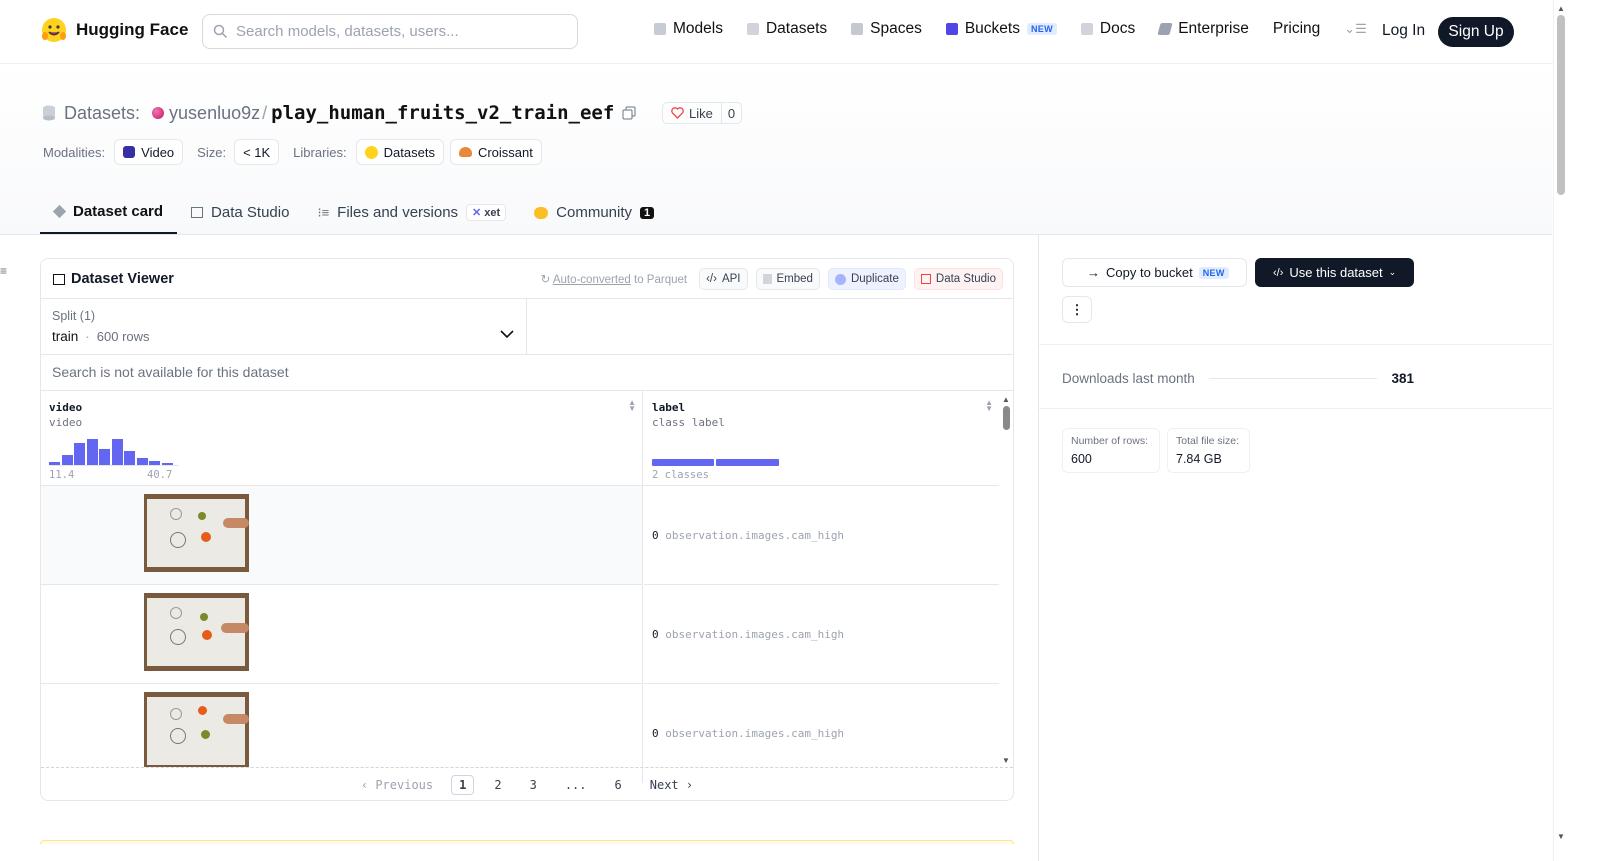 This screenshot has height=861, width=1600. I want to click on xet-badge: ✕ xet, so click(486, 212).